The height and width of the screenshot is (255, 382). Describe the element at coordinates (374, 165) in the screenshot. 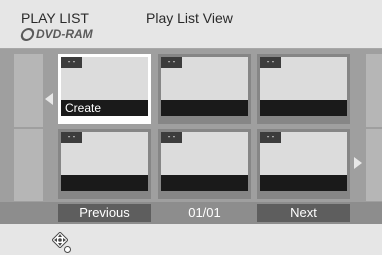

I see `side-panel-right-bottom` at that location.